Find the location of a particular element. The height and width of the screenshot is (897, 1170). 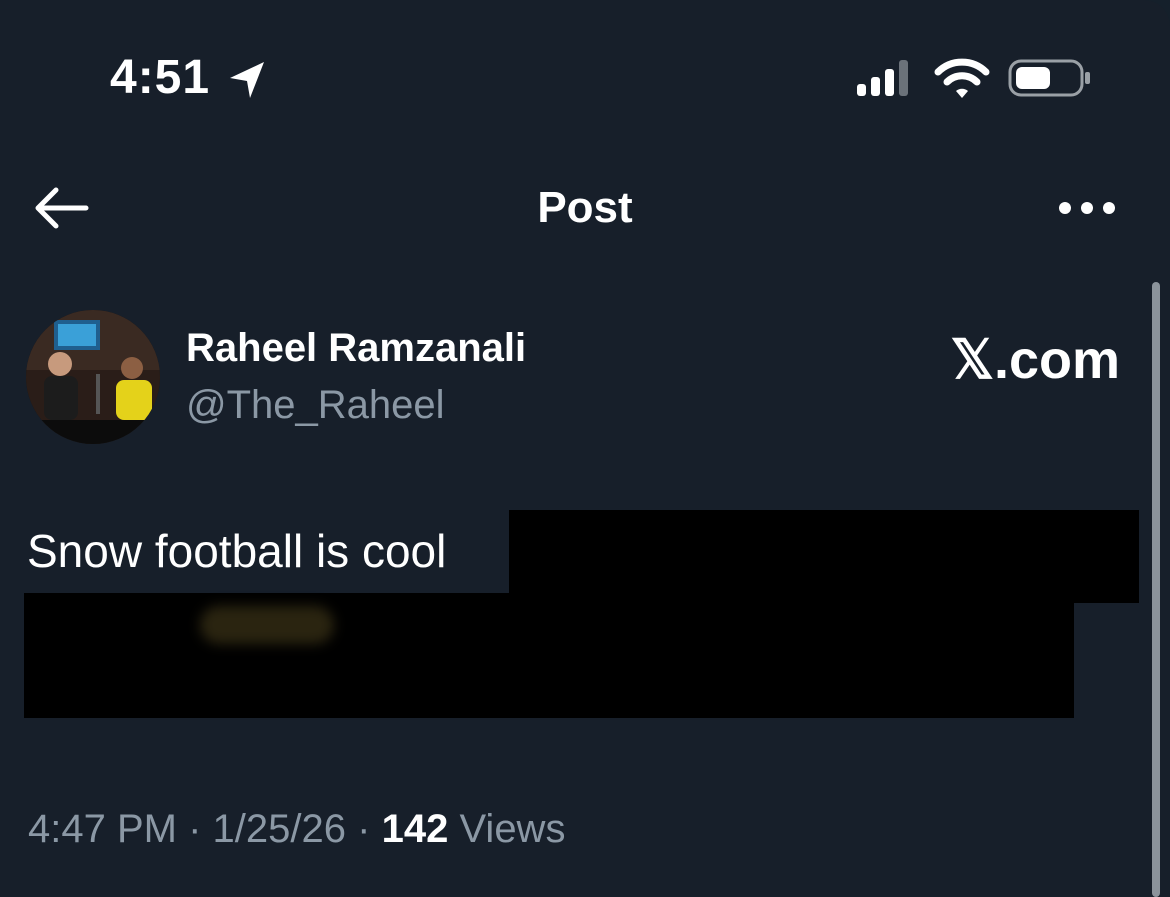

avatar is located at coordinates (93, 377).